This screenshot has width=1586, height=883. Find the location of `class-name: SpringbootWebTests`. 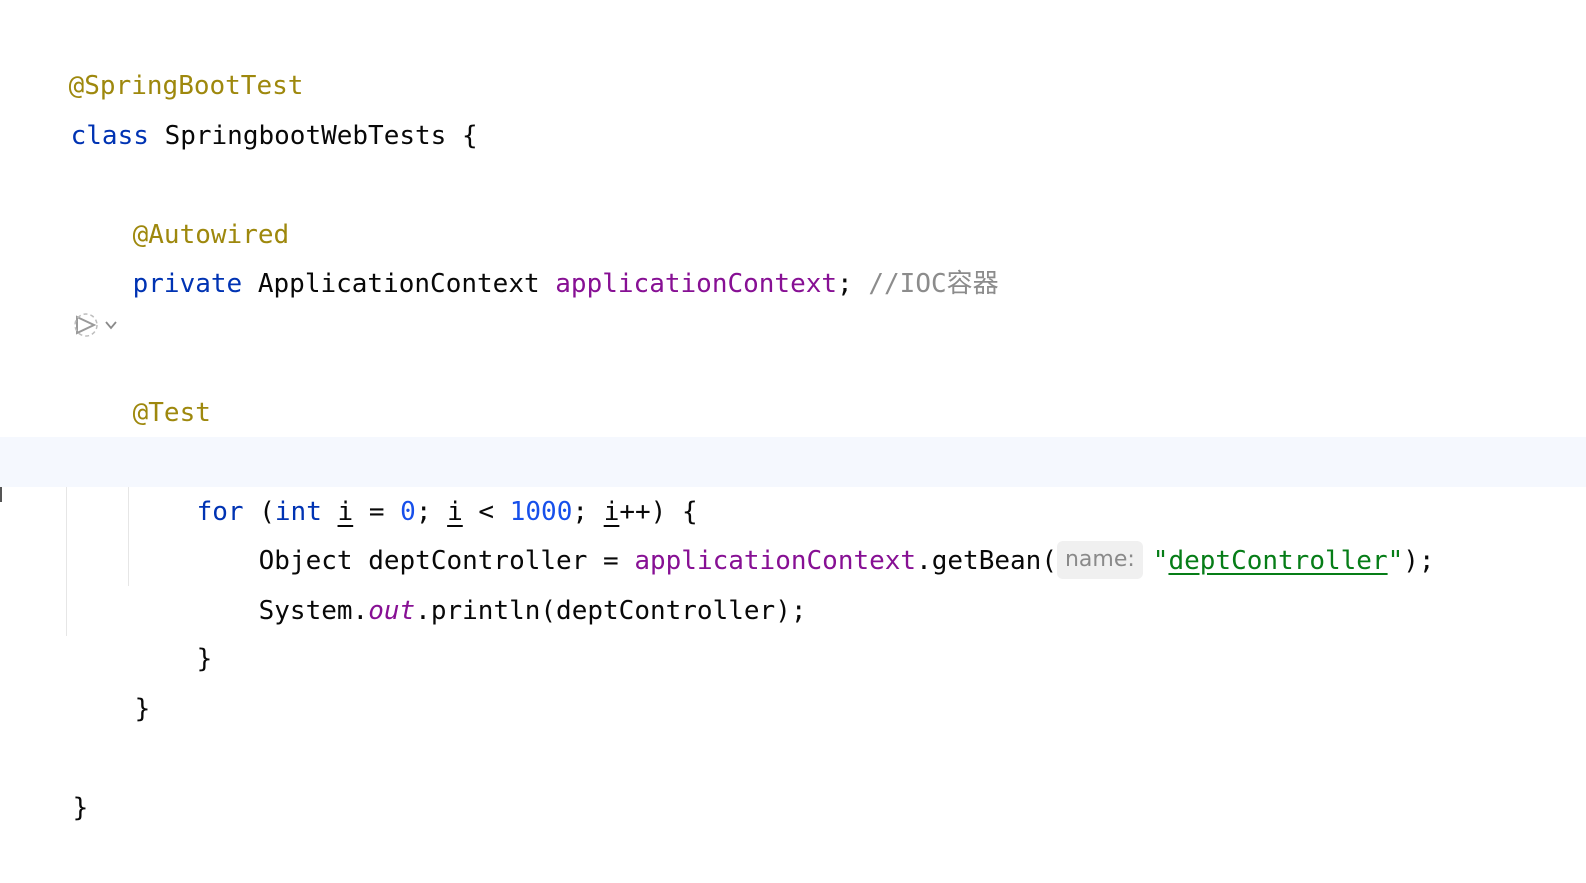

class-name: SpringbootWebTests is located at coordinates (305, 136).